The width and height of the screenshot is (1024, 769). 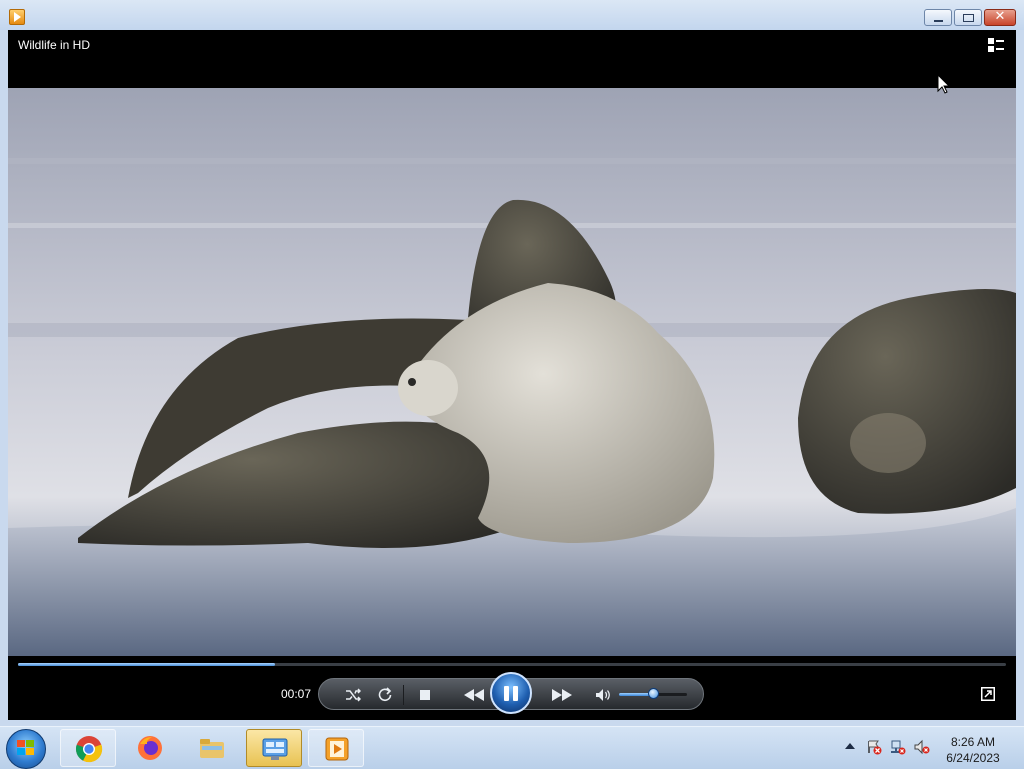 What do you see at coordinates (603, 695) in the screenshot?
I see `speaker-icon` at bounding box center [603, 695].